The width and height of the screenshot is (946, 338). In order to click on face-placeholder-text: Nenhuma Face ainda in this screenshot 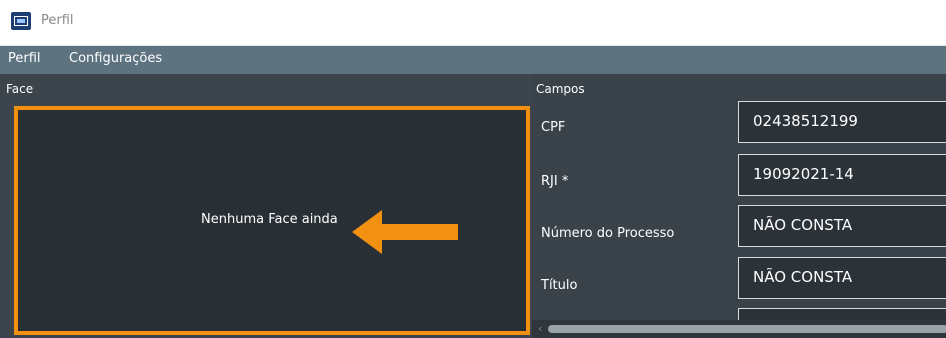, I will do `click(269, 219)`.